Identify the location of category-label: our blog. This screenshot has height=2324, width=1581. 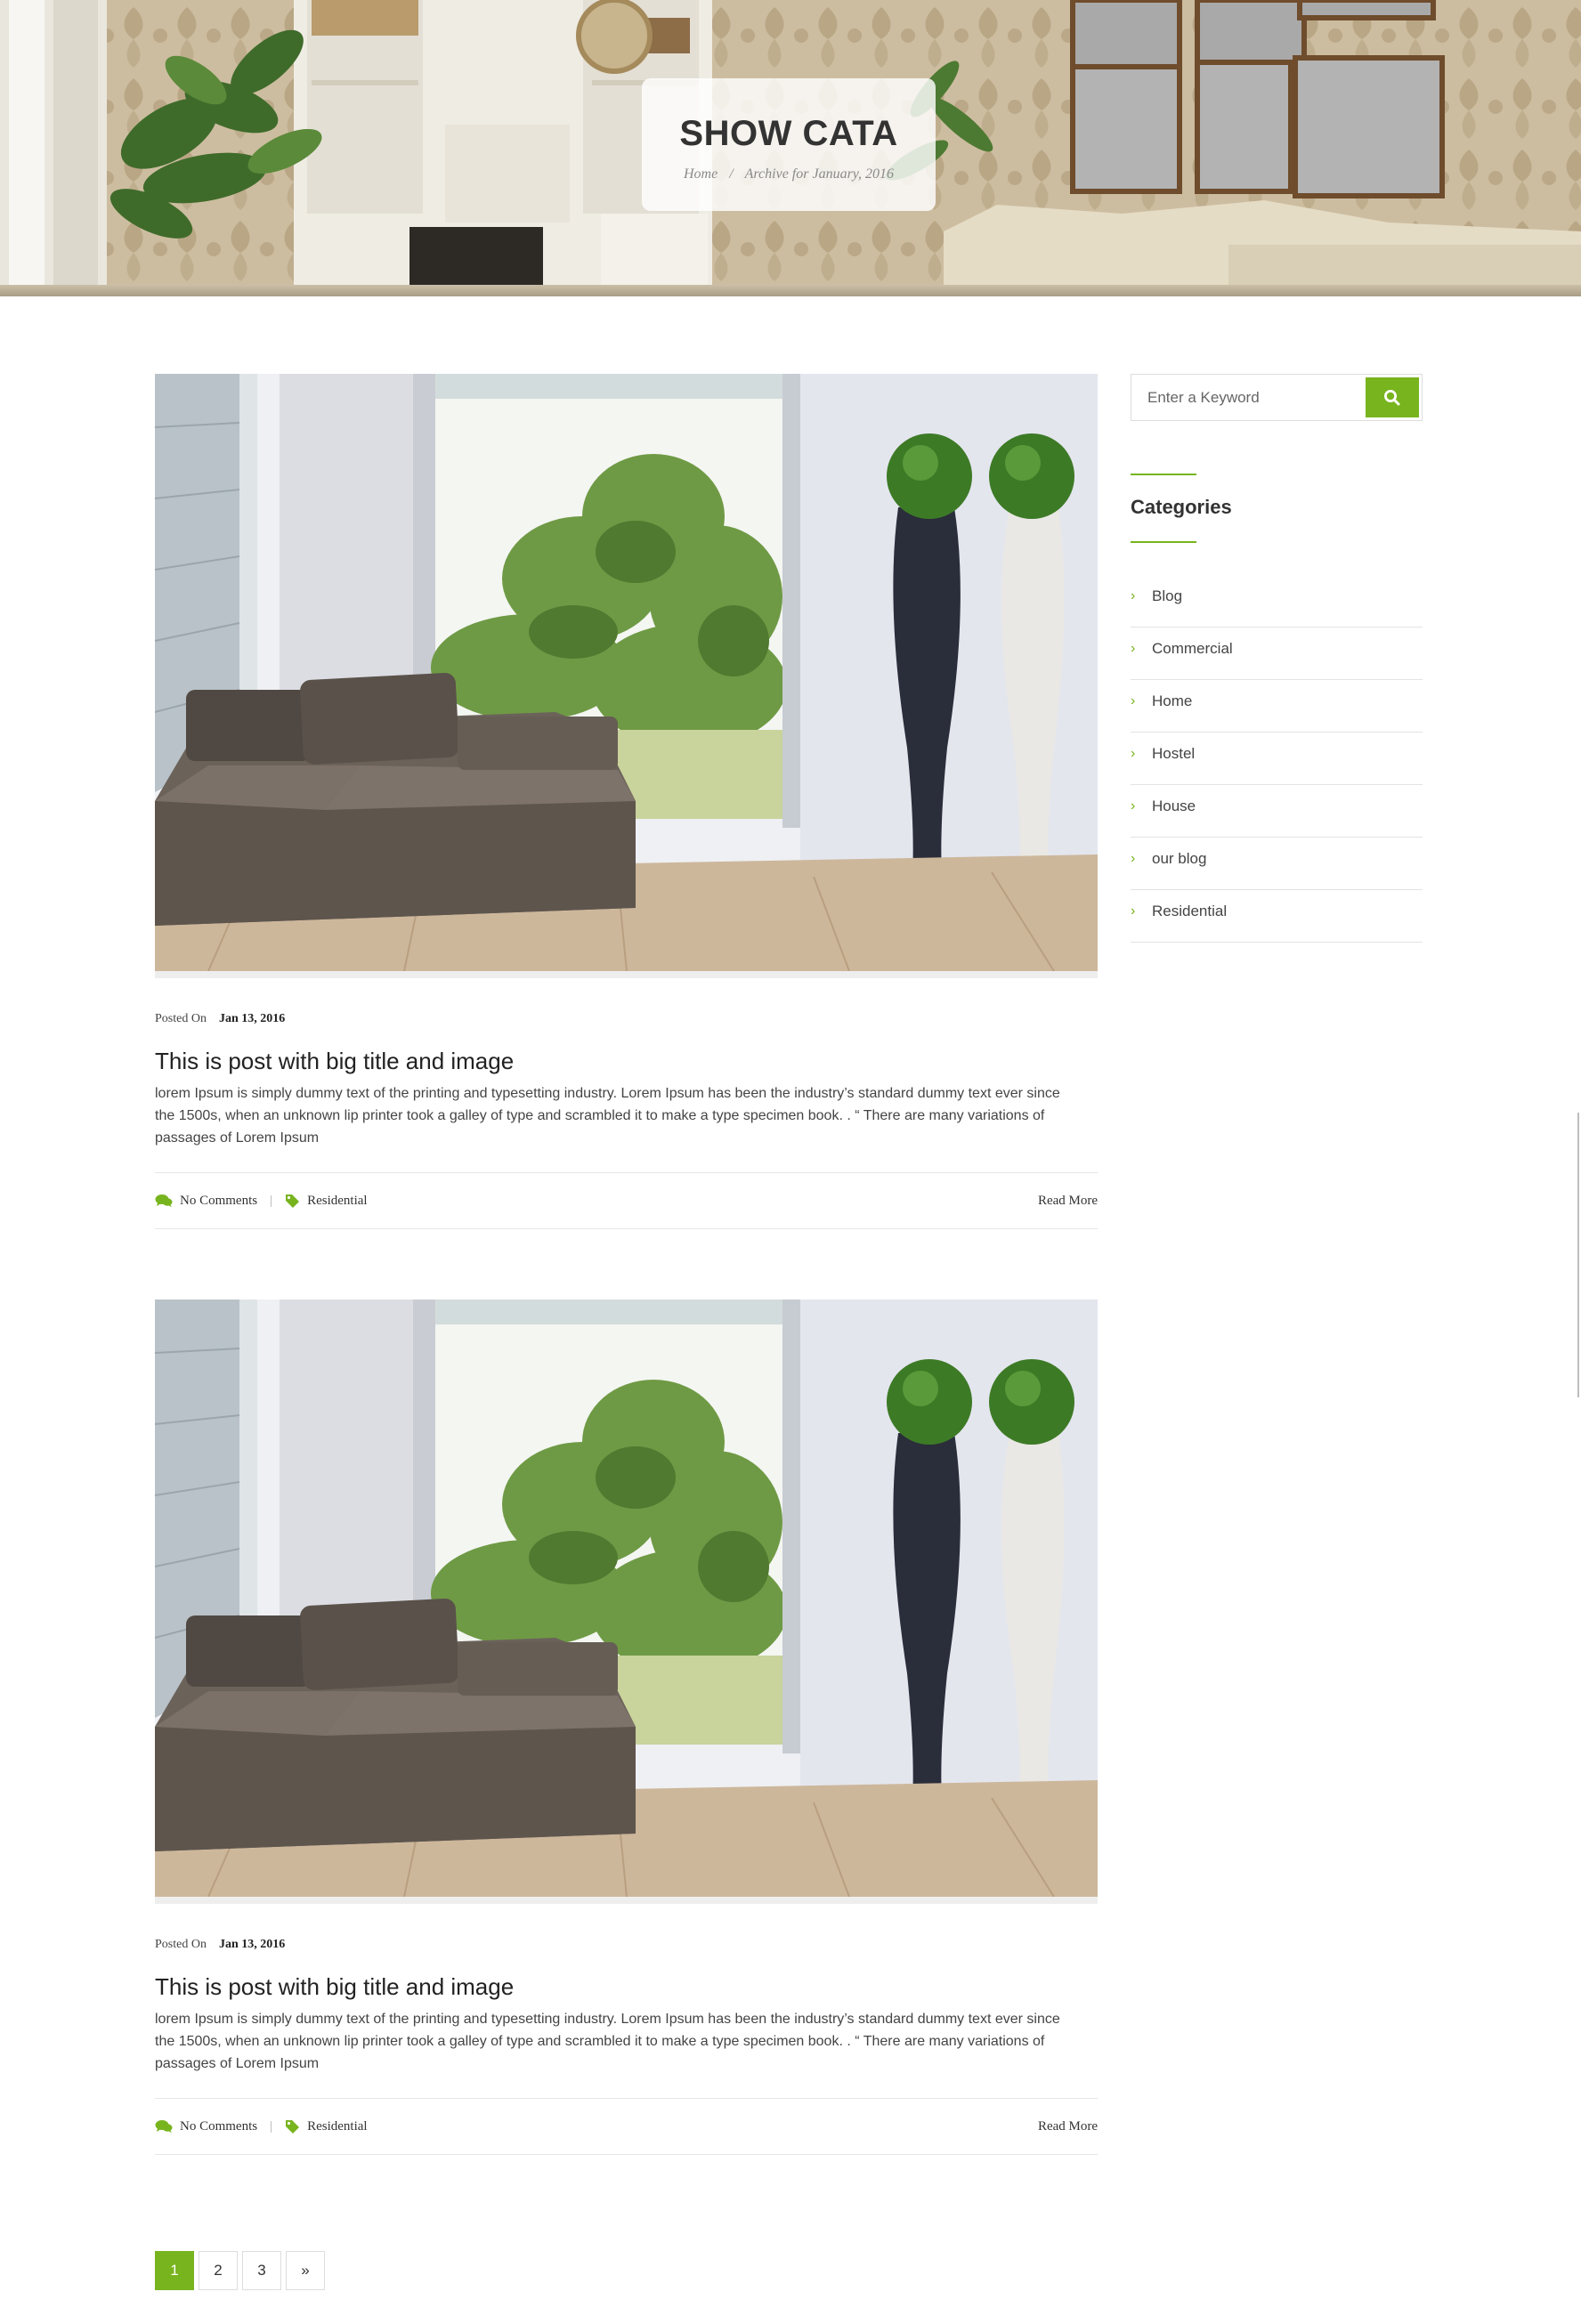
(1179, 858).